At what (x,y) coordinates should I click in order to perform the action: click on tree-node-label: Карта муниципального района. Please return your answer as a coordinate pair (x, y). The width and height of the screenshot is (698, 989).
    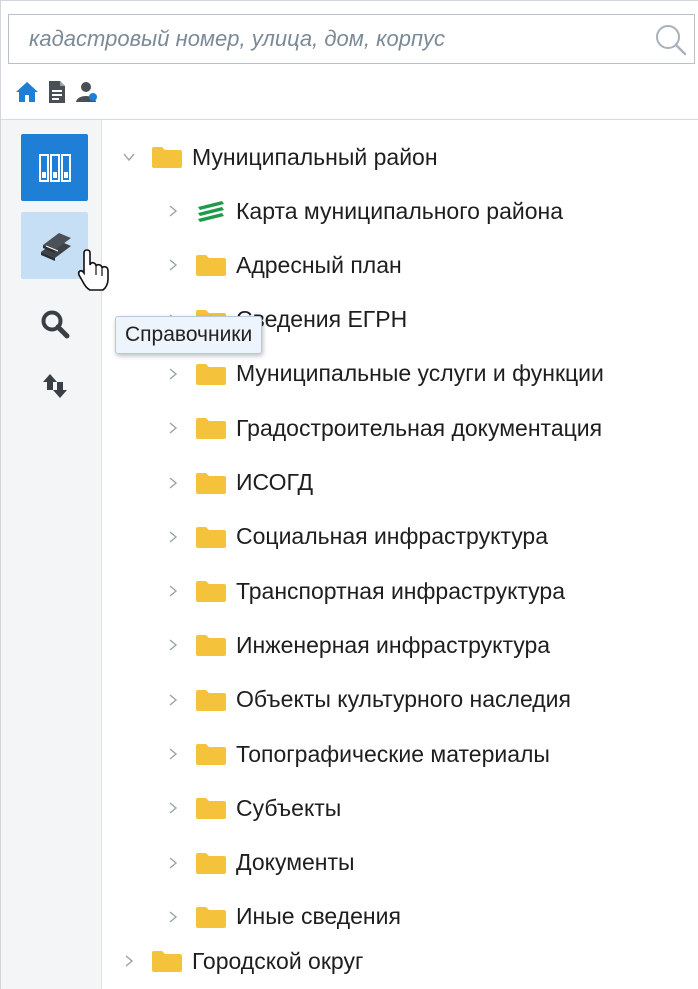
    Looking at the image, I should click on (399, 210).